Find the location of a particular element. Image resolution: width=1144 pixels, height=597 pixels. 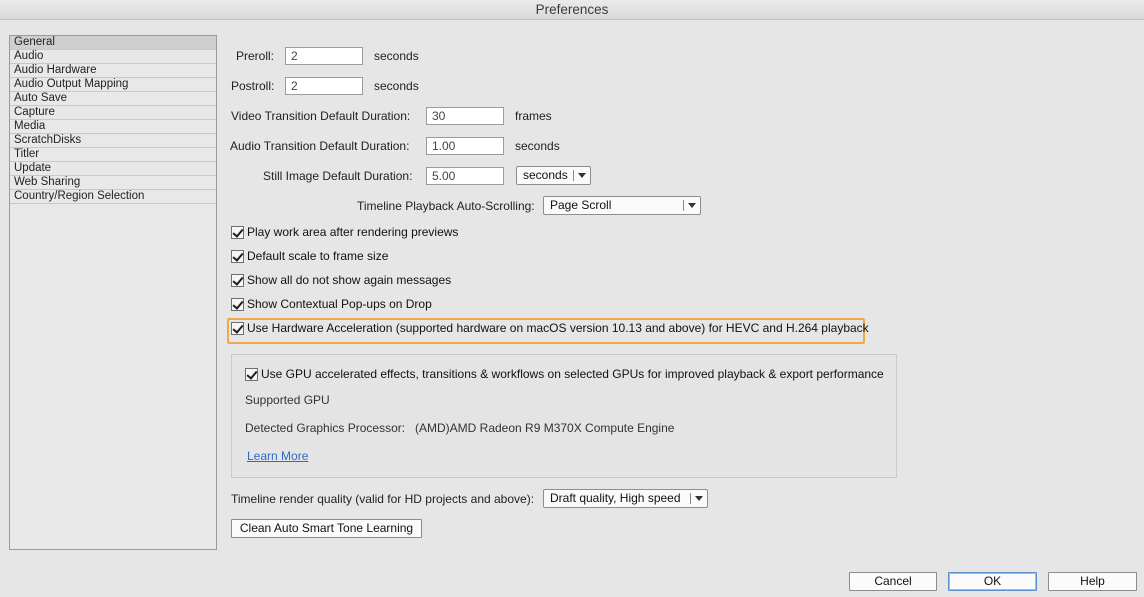

supported-gpu-label: Supported GPU is located at coordinates (287, 400).